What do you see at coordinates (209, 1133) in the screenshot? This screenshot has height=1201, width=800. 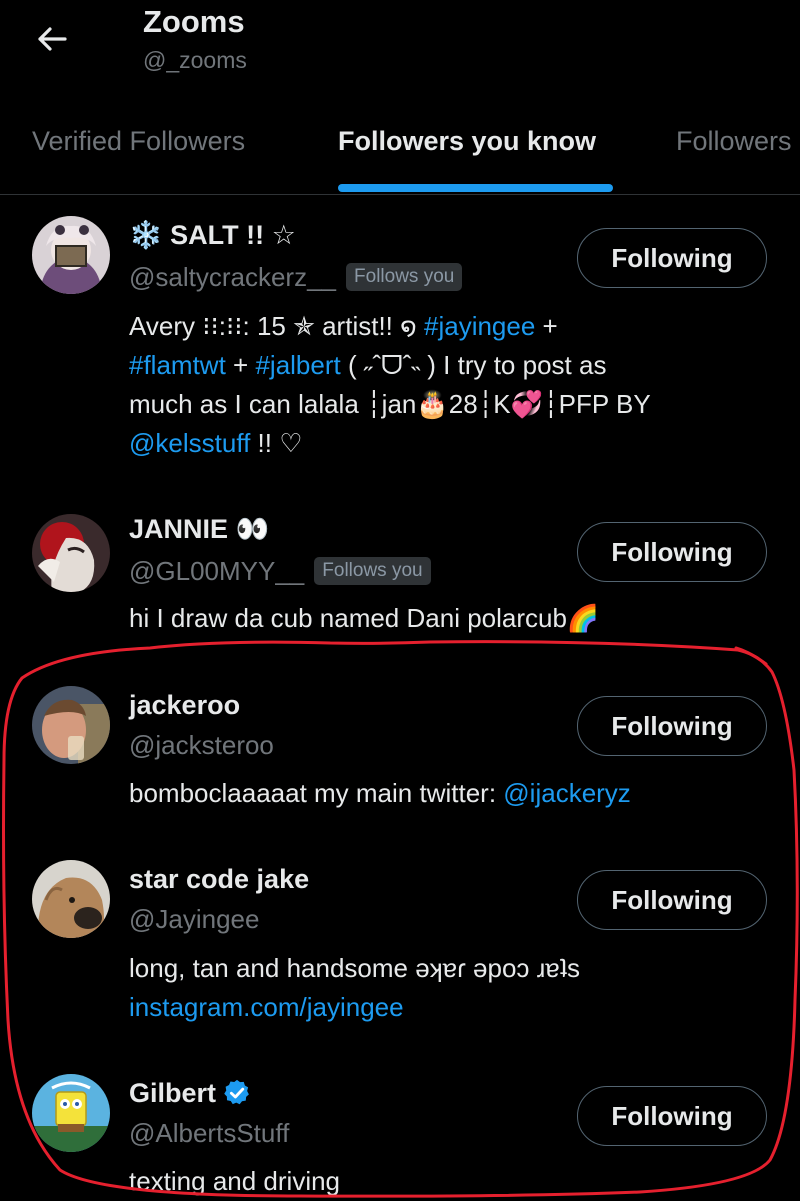 I see `user-handle: @AlbertsStuff` at bounding box center [209, 1133].